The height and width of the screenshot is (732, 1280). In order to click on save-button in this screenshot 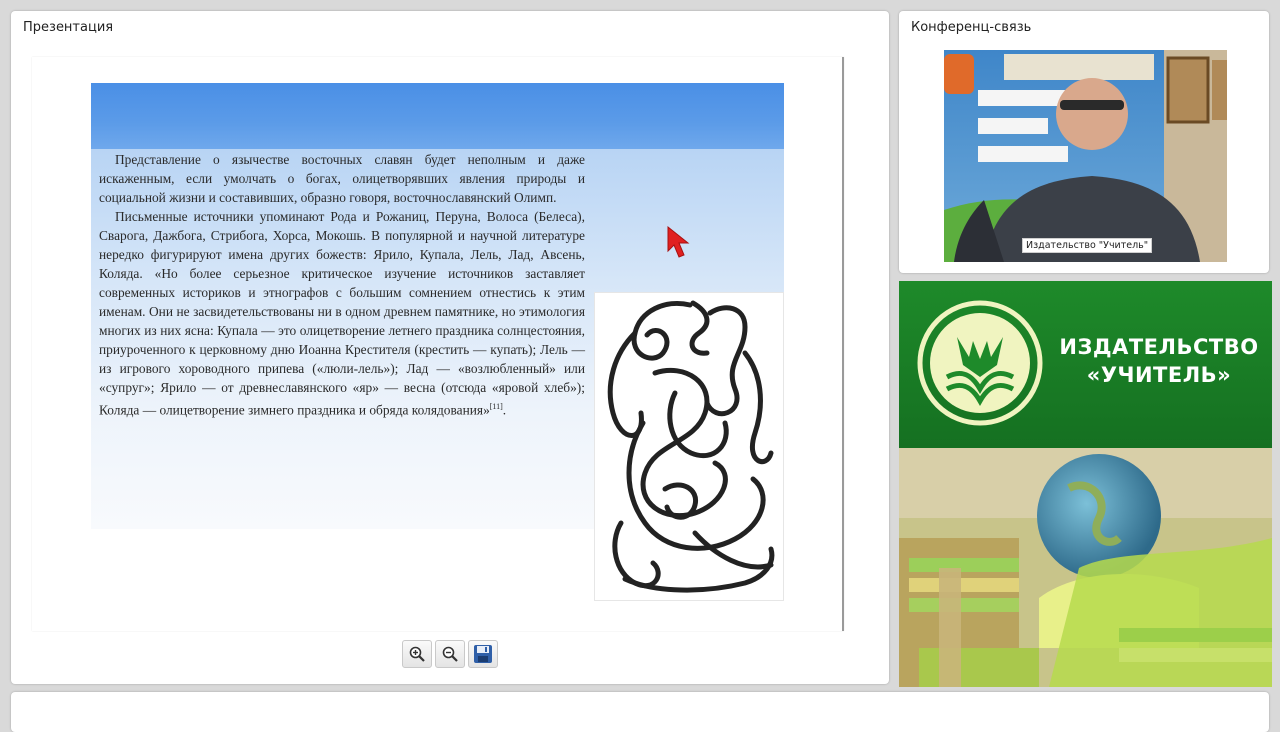, I will do `click(483, 654)`.